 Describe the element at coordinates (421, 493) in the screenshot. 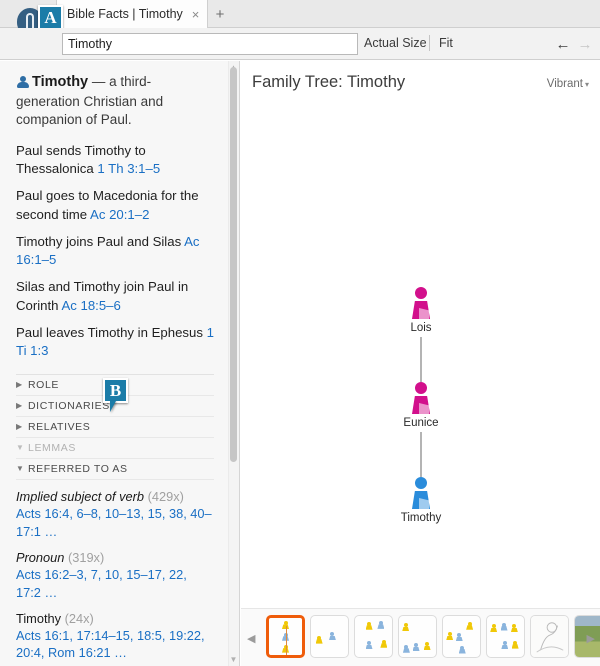

I see `person-figure-icon` at that location.